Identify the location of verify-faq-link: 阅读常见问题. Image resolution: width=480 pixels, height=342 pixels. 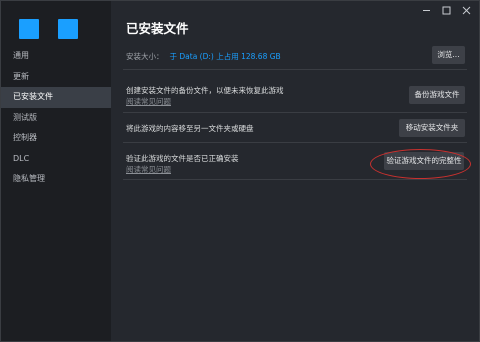
(148, 169).